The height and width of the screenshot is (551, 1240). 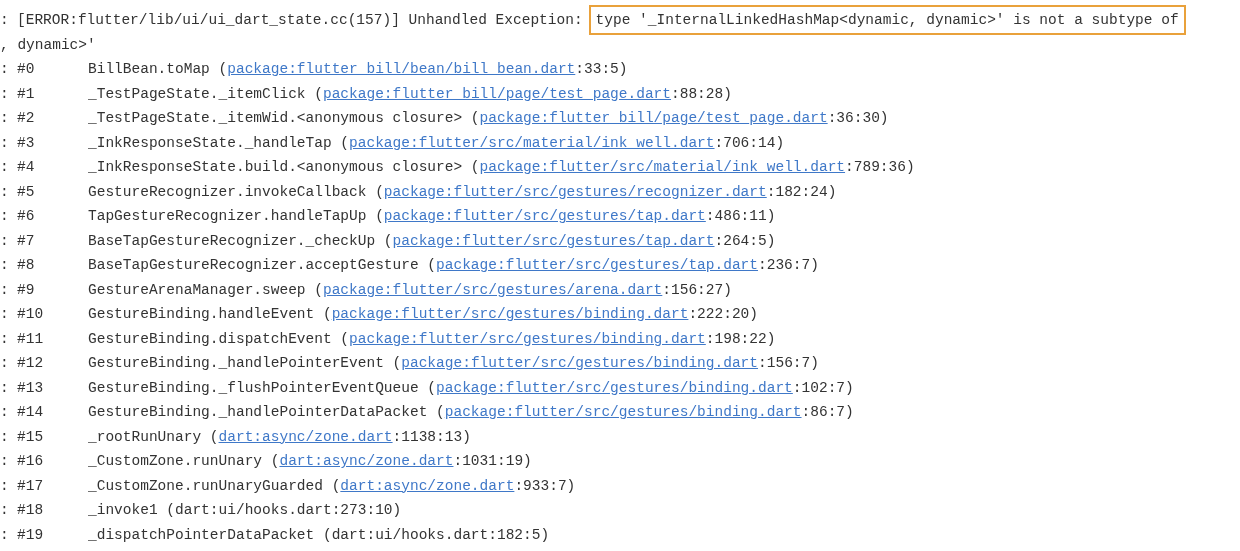 What do you see at coordinates (26, 240) in the screenshot?
I see `frame-number: #7` at bounding box center [26, 240].